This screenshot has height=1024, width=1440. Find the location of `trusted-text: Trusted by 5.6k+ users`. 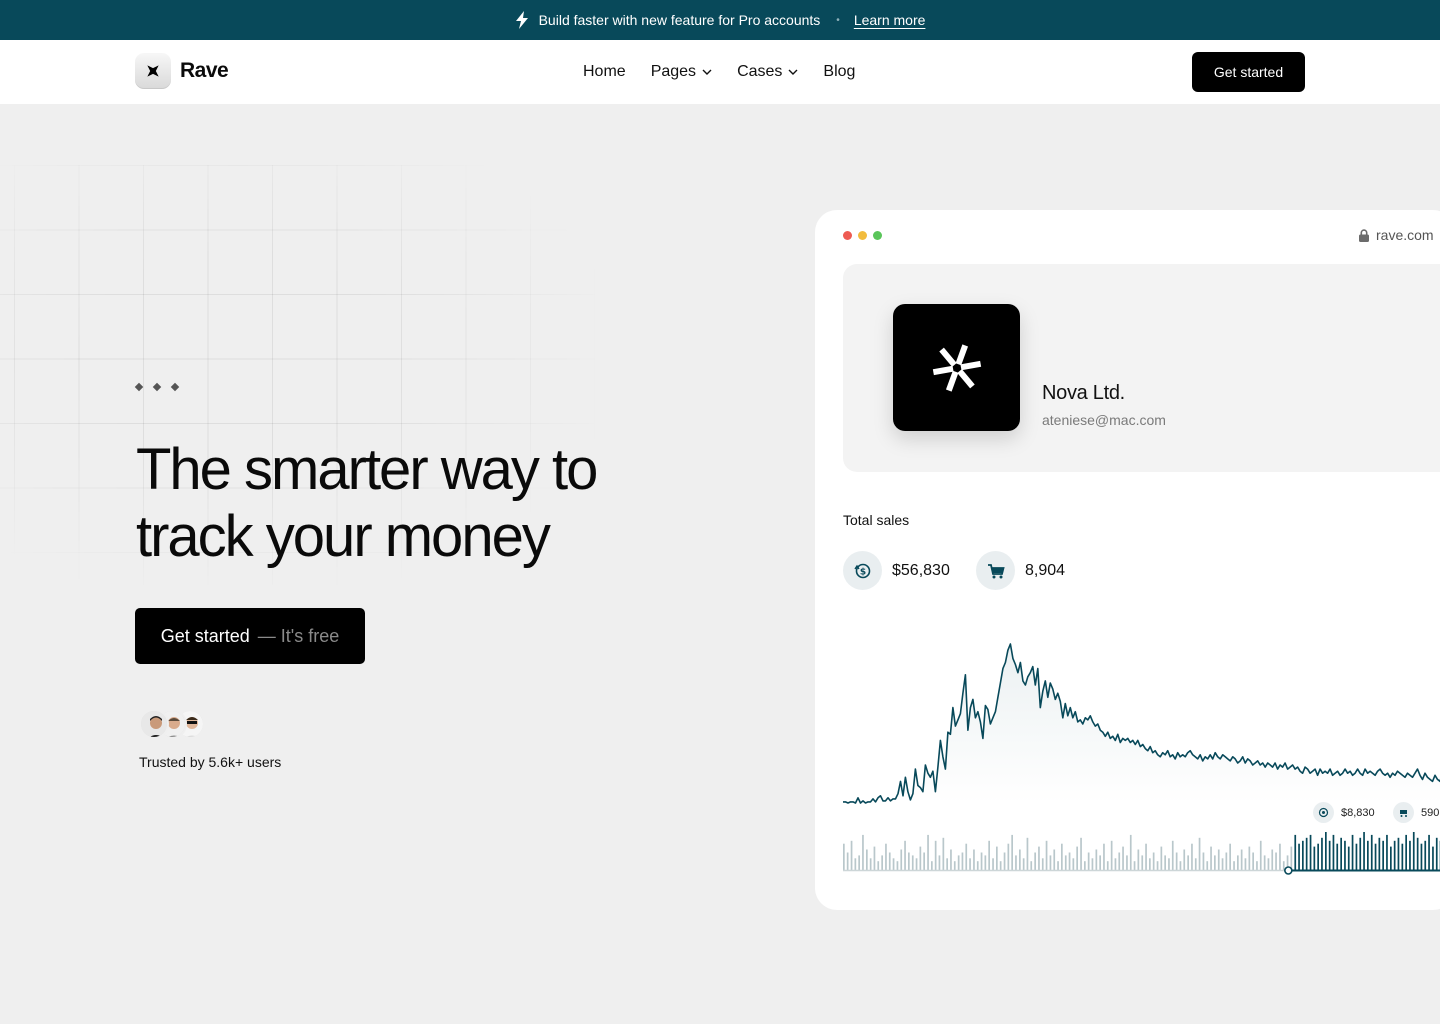

trusted-text: Trusted by 5.6k+ users is located at coordinates (210, 762).